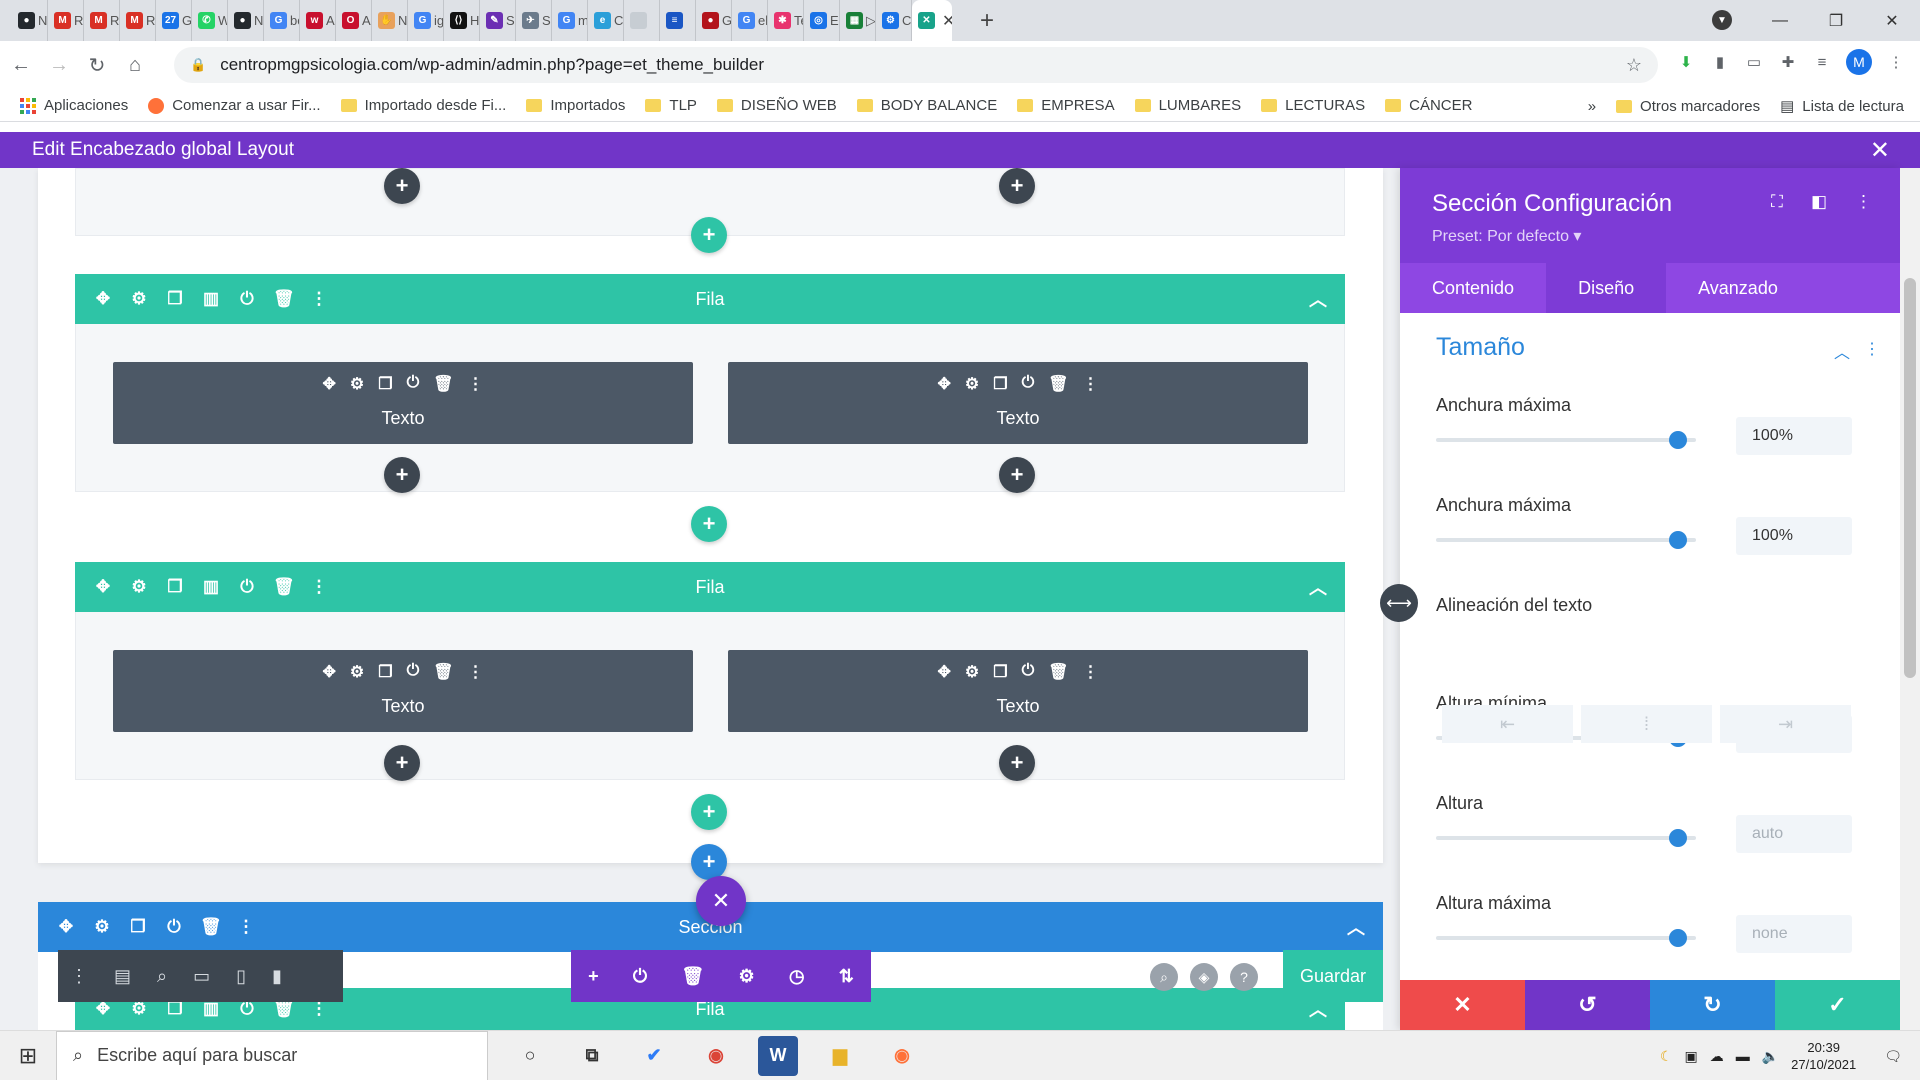  What do you see at coordinates (1892, 21) in the screenshot?
I see `close-window-icon: ✕` at bounding box center [1892, 21].